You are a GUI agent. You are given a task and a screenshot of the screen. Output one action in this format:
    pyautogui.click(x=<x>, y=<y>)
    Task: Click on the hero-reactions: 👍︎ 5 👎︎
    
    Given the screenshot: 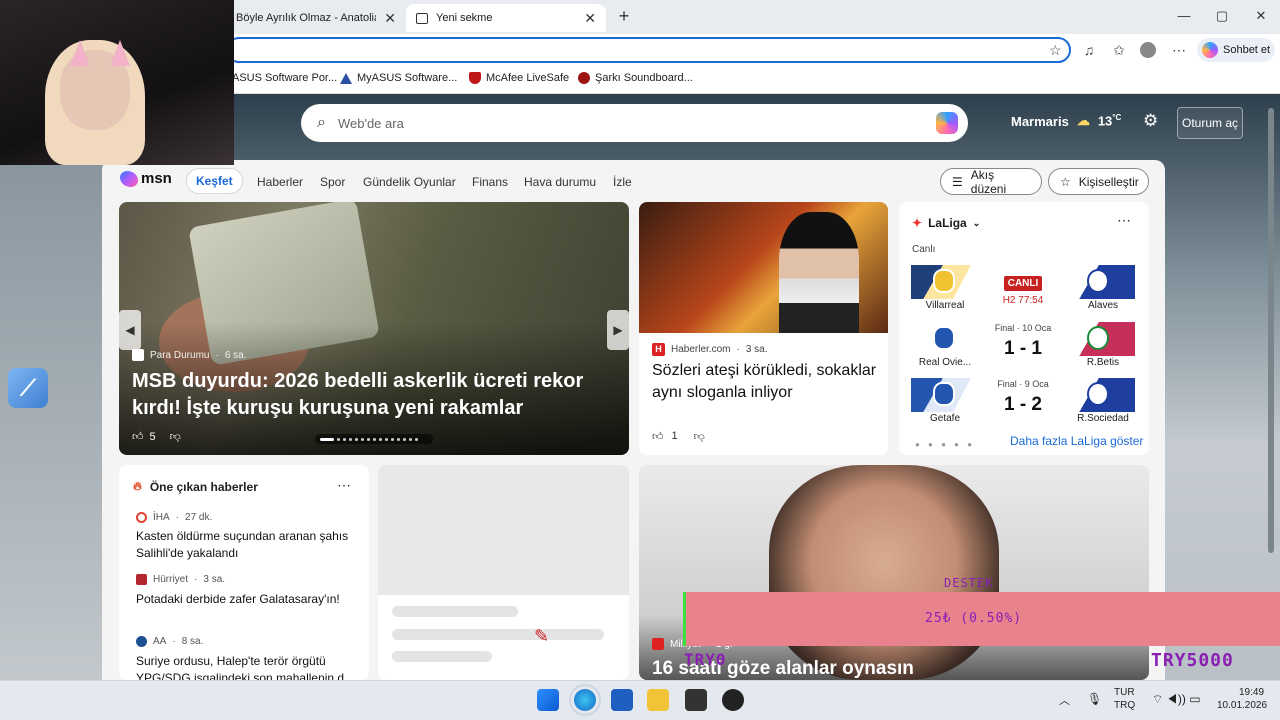 What is the action you would take?
    pyautogui.click(x=156, y=437)
    